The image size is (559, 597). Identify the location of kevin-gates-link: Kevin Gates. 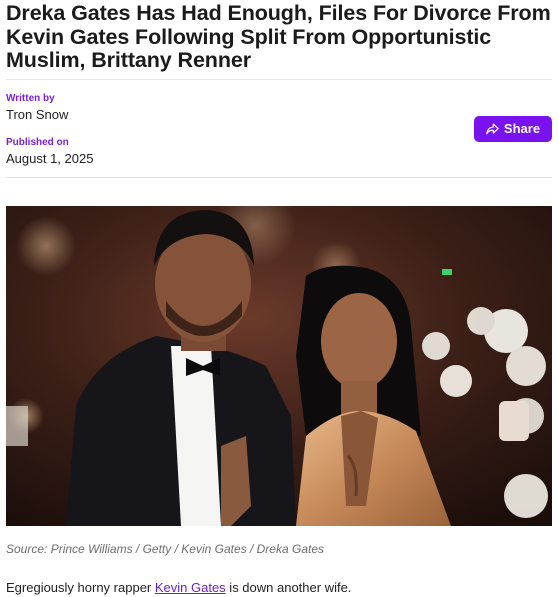
(190, 587).